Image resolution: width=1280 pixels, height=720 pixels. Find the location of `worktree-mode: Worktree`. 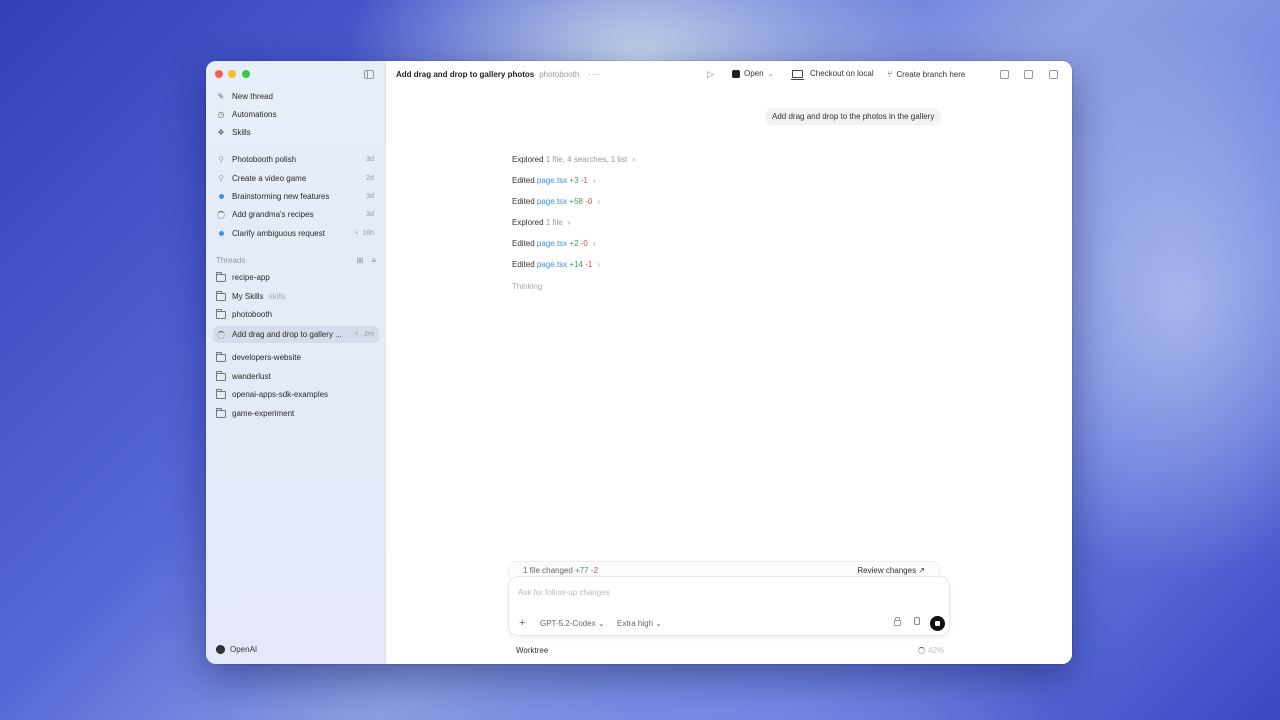

worktree-mode: Worktree is located at coordinates (532, 650).